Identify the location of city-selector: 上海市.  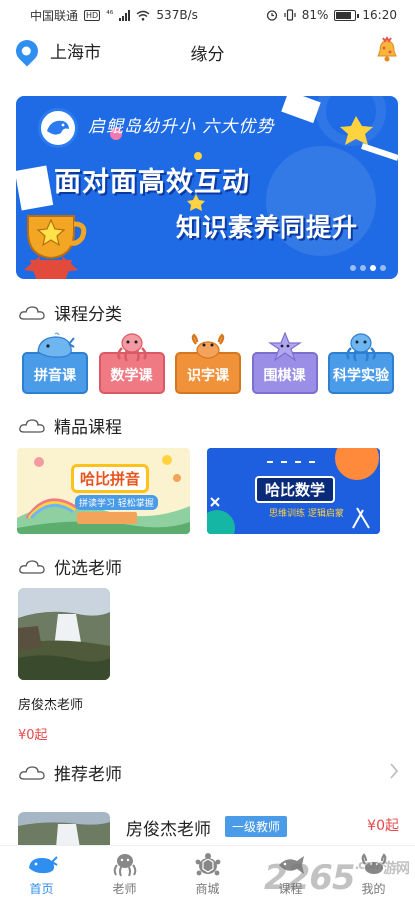
(56, 50).